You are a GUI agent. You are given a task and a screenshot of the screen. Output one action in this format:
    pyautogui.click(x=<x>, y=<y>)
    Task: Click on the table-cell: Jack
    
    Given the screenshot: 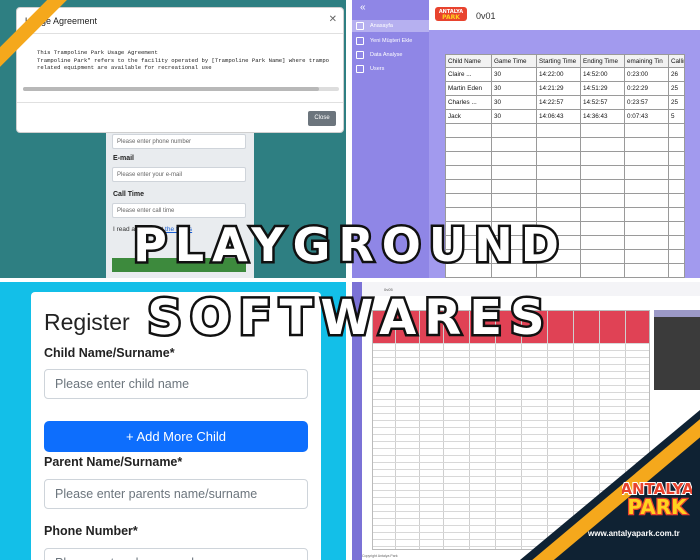 What is the action you would take?
    pyautogui.click(x=468, y=116)
    